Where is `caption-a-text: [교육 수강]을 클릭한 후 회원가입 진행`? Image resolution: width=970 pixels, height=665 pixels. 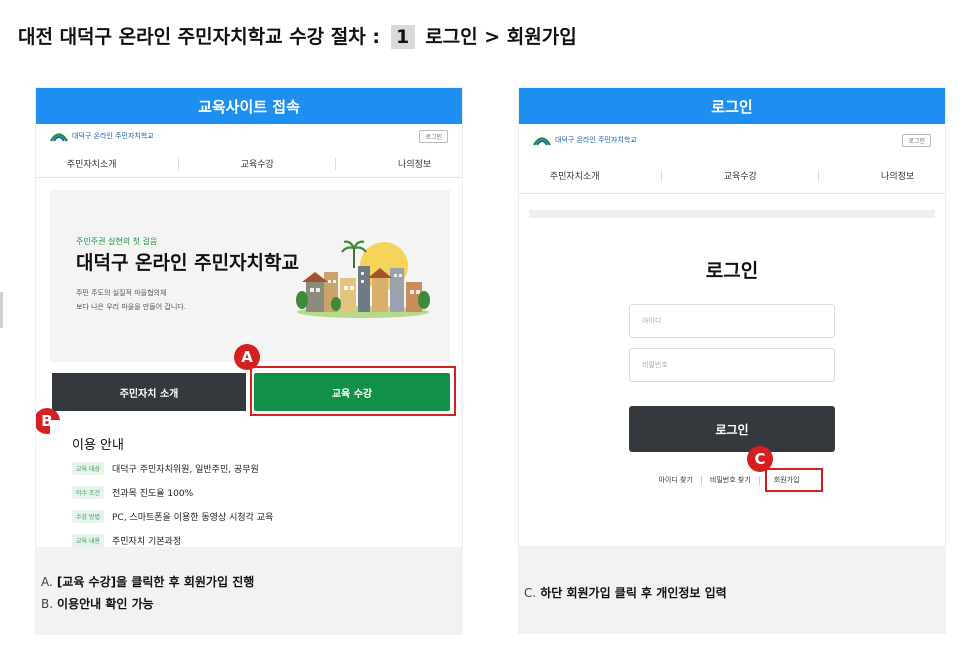
caption-a-text: [교육 수강]을 클릭한 후 회원가입 진행 is located at coordinates (155, 582).